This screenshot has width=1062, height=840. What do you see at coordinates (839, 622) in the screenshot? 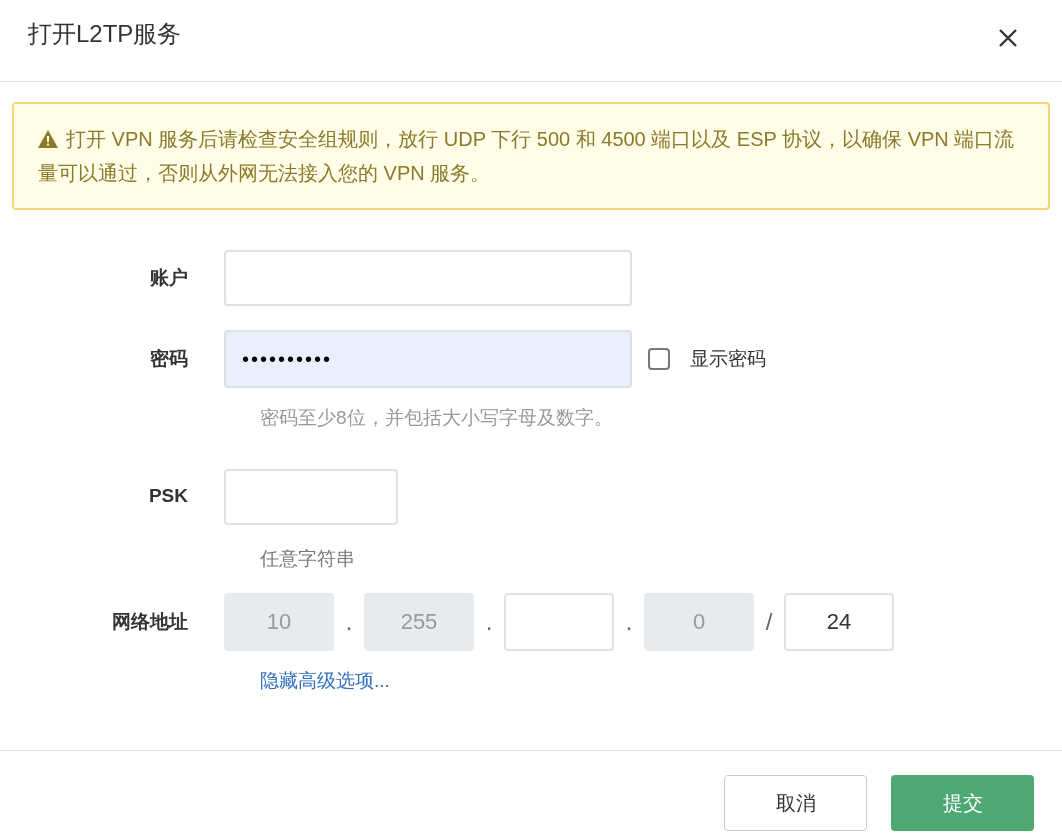
I see `address-input: 24` at bounding box center [839, 622].